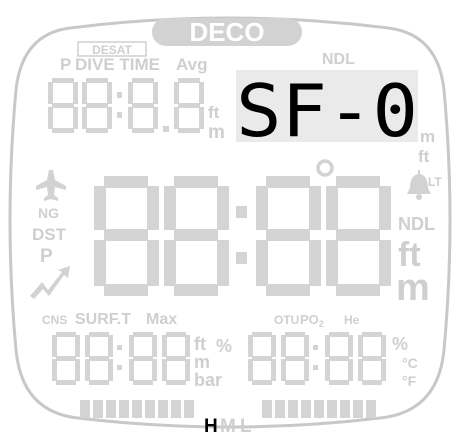 This screenshot has height=442, width=459. Describe the element at coordinates (103, 319) in the screenshot. I see `surf-t-label: SURF.T` at that location.